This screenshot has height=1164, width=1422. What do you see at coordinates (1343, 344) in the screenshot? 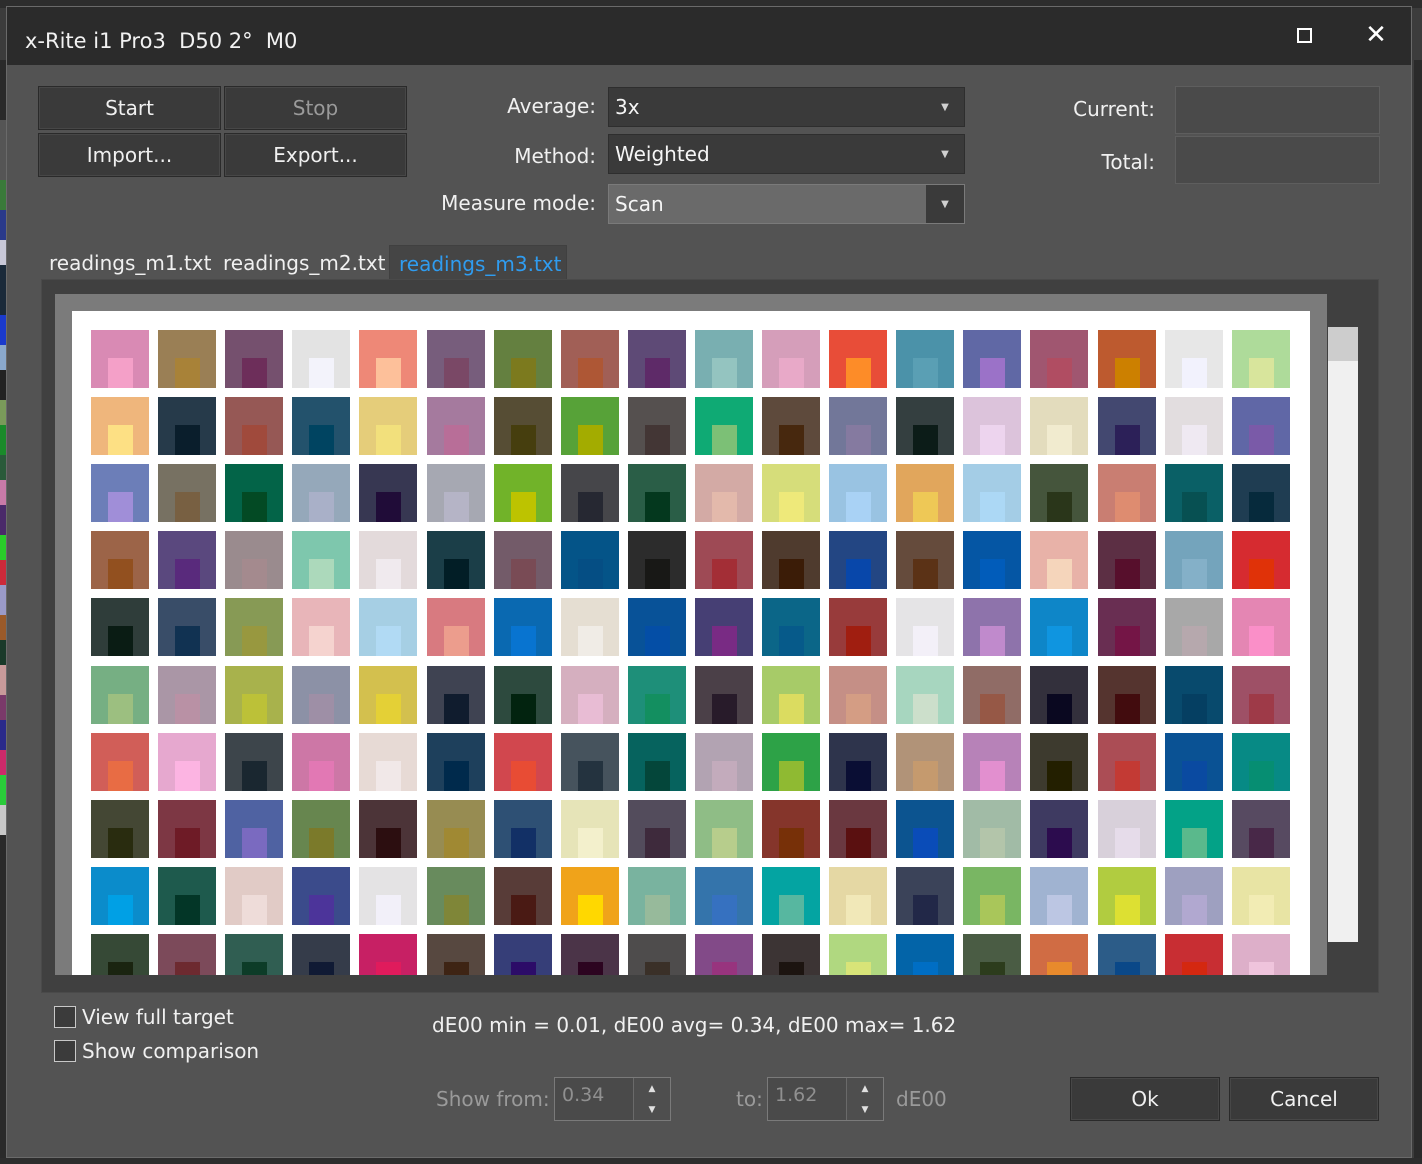
I see `scrollbar-thumb` at bounding box center [1343, 344].